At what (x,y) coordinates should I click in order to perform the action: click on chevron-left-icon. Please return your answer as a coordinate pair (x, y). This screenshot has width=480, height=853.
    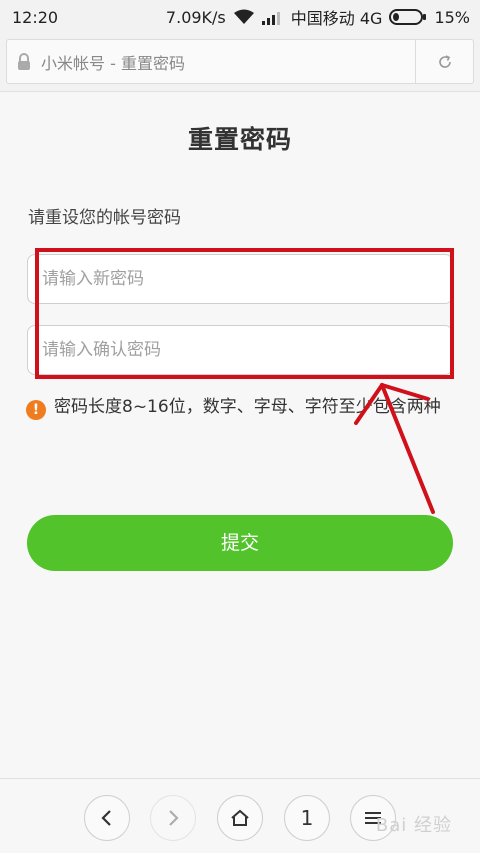
    Looking at the image, I should click on (106, 818).